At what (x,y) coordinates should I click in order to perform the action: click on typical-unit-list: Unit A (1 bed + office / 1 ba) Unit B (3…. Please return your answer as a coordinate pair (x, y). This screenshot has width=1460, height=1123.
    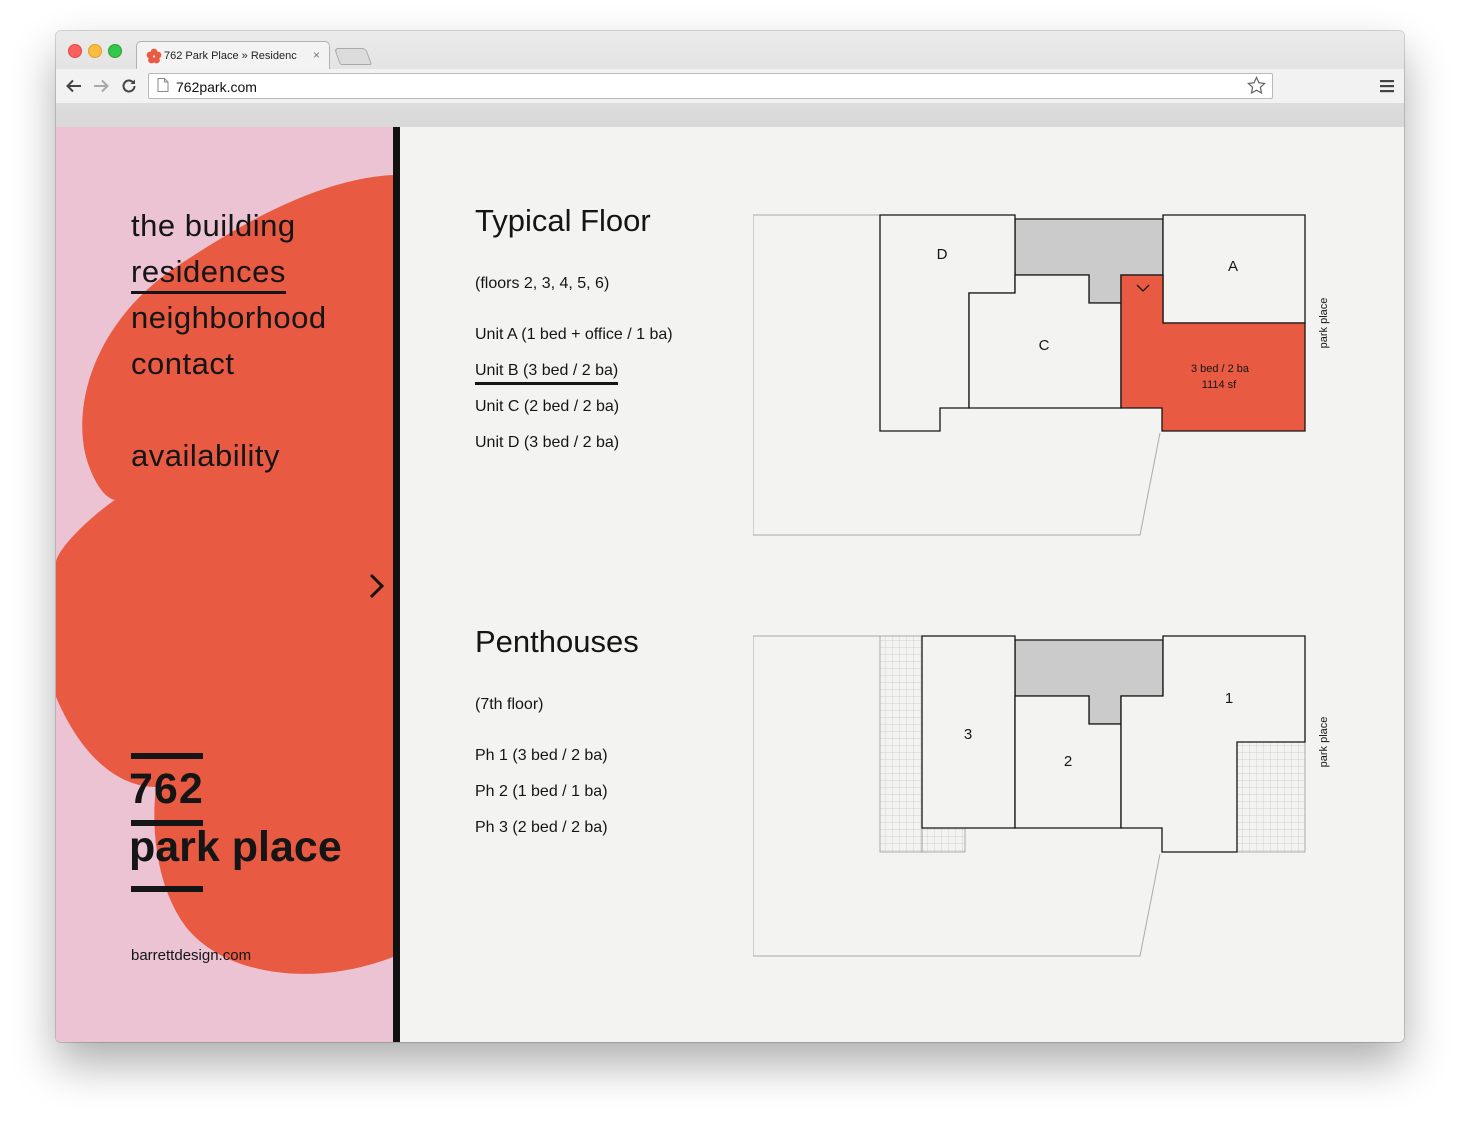
    Looking at the image, I should click on (574, 389).